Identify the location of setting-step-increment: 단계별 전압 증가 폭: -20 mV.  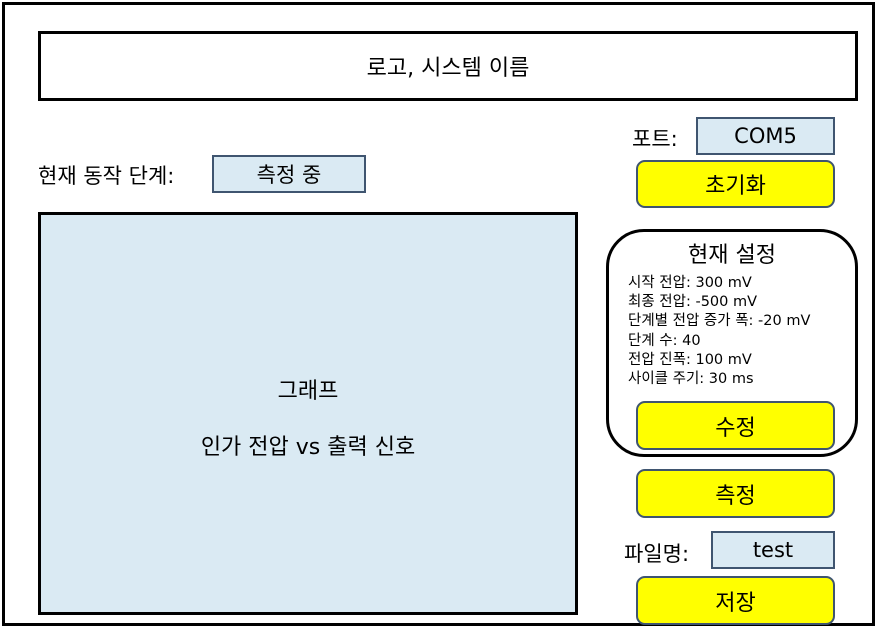
(719, 321).